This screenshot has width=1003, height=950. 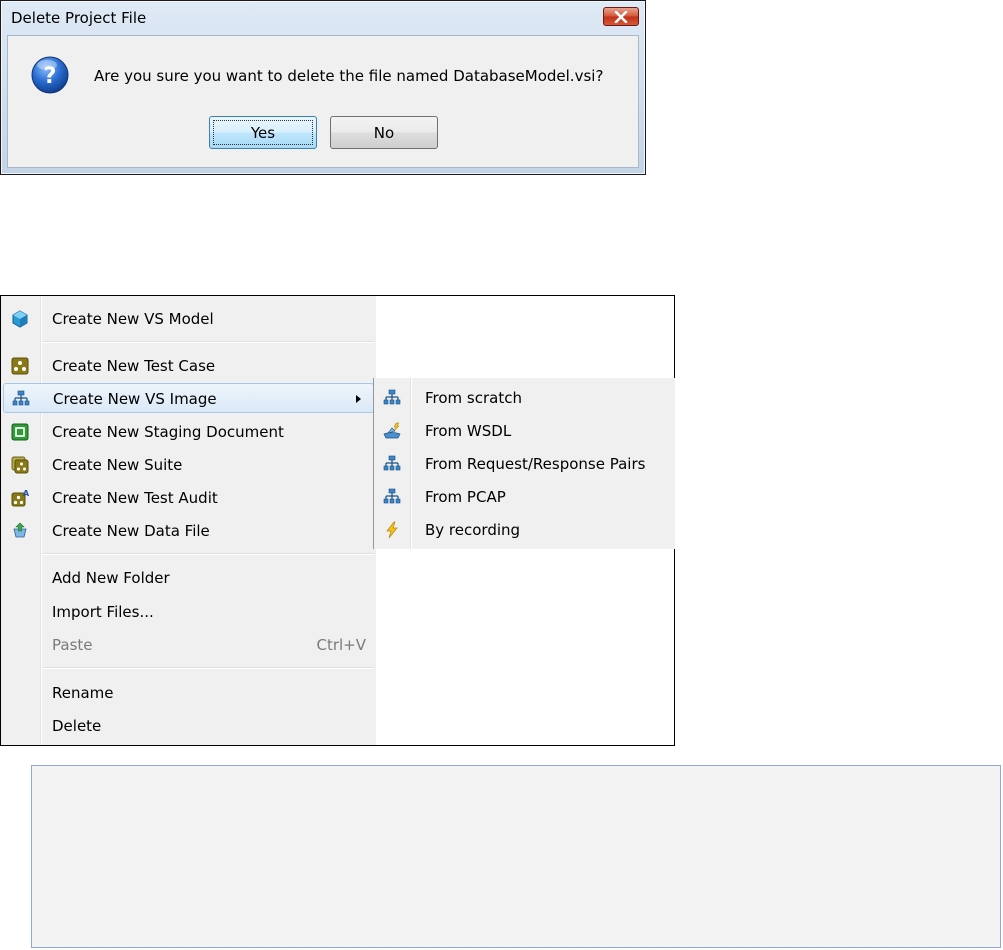 I want to click on menu-item-label: Create New Test Audit, so click(x=135, y=498).